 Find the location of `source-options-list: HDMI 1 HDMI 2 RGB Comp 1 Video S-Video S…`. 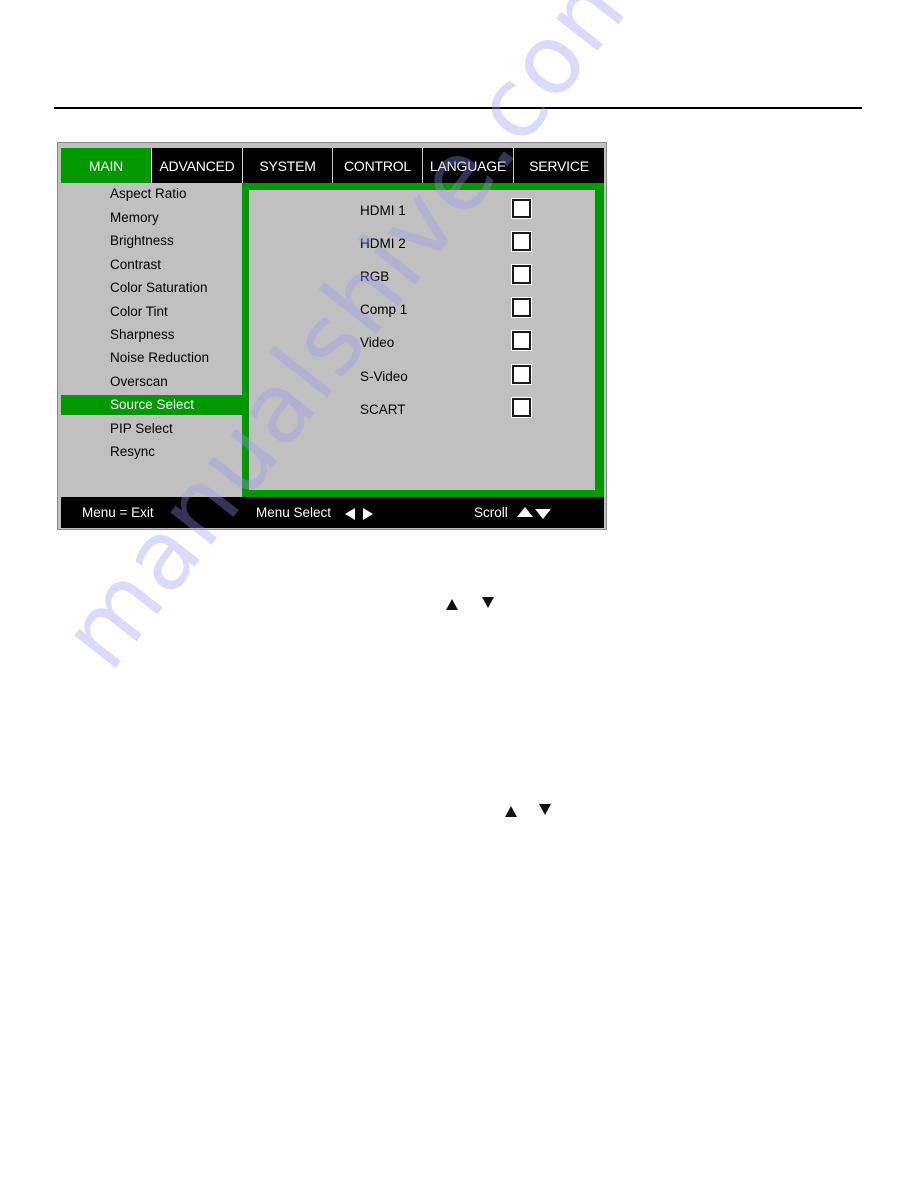

source-options-list: HDMI 1 HDMI 2 RGB Comp 1 Video S-Video S… is located at coordinates (422, 340).